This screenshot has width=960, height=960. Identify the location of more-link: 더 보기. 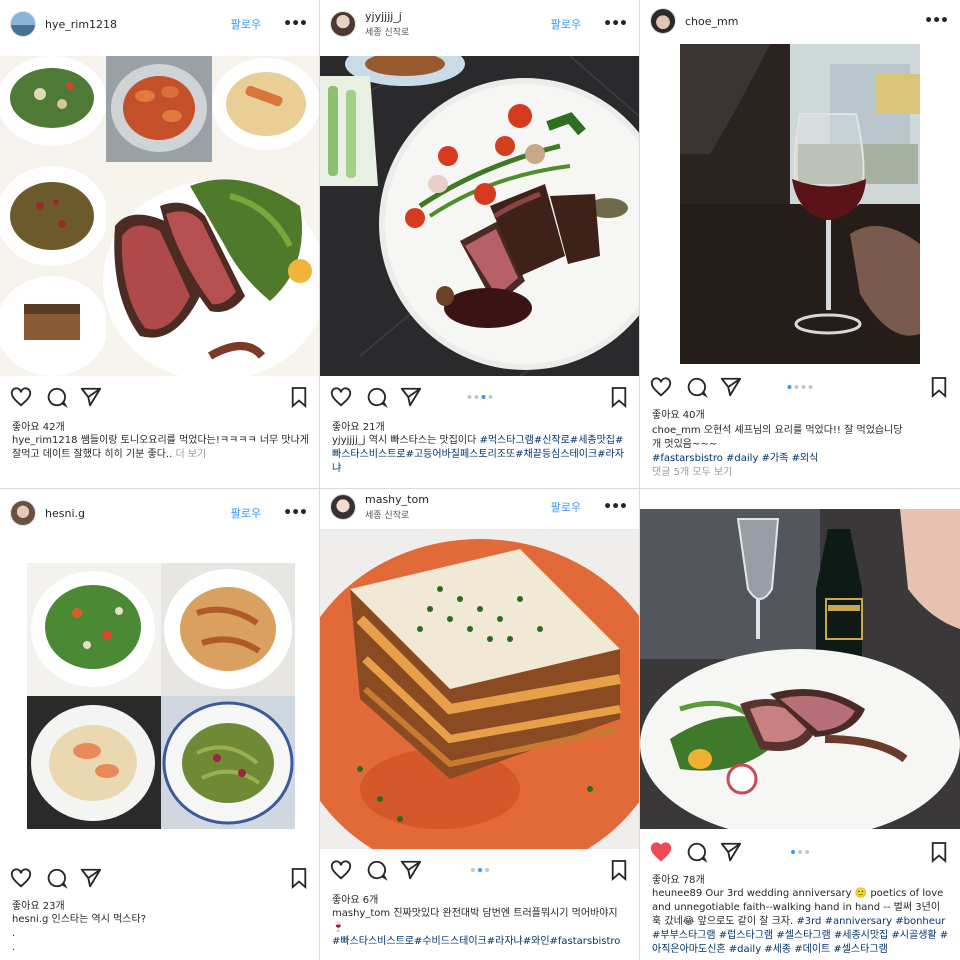
(190, 454).